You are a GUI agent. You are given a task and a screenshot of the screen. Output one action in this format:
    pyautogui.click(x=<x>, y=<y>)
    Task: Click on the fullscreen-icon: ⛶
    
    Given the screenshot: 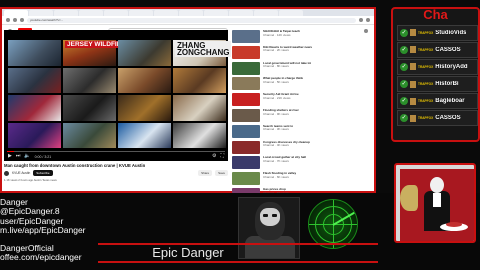 What is the action you would take?
    pyautogui.click(x=222, y=156)
    